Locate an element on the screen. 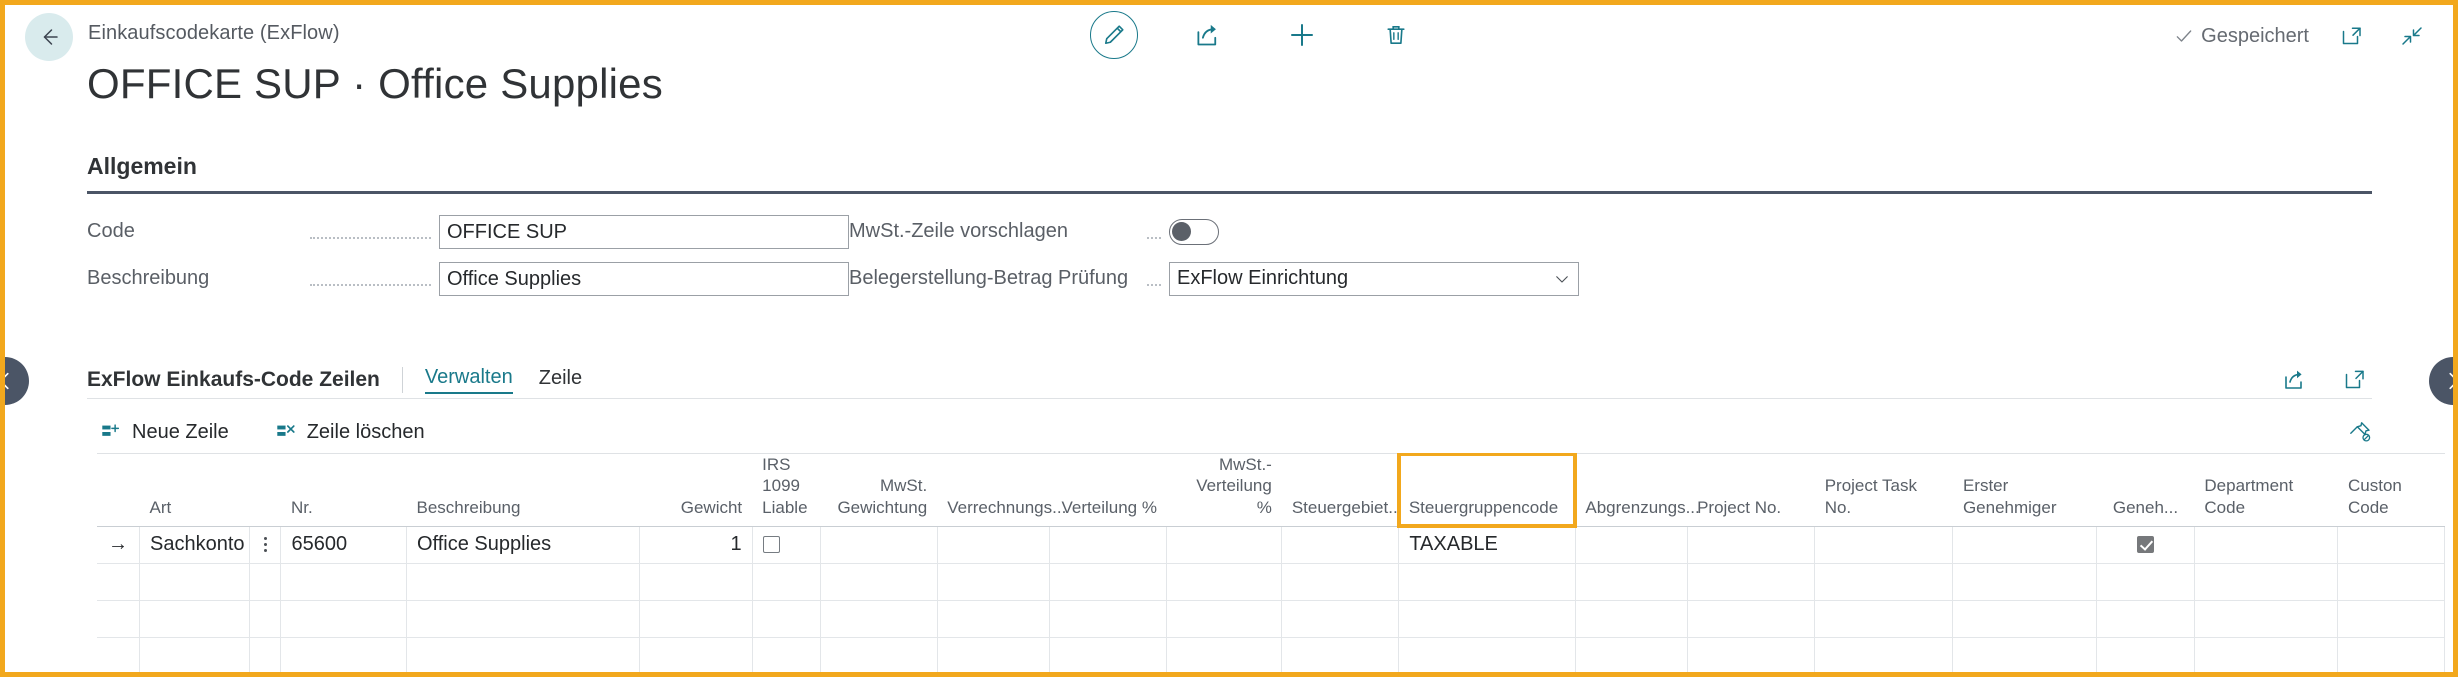 The image size is (2458, 677). cell-steuergrp is located at coordinates (1487, 582).